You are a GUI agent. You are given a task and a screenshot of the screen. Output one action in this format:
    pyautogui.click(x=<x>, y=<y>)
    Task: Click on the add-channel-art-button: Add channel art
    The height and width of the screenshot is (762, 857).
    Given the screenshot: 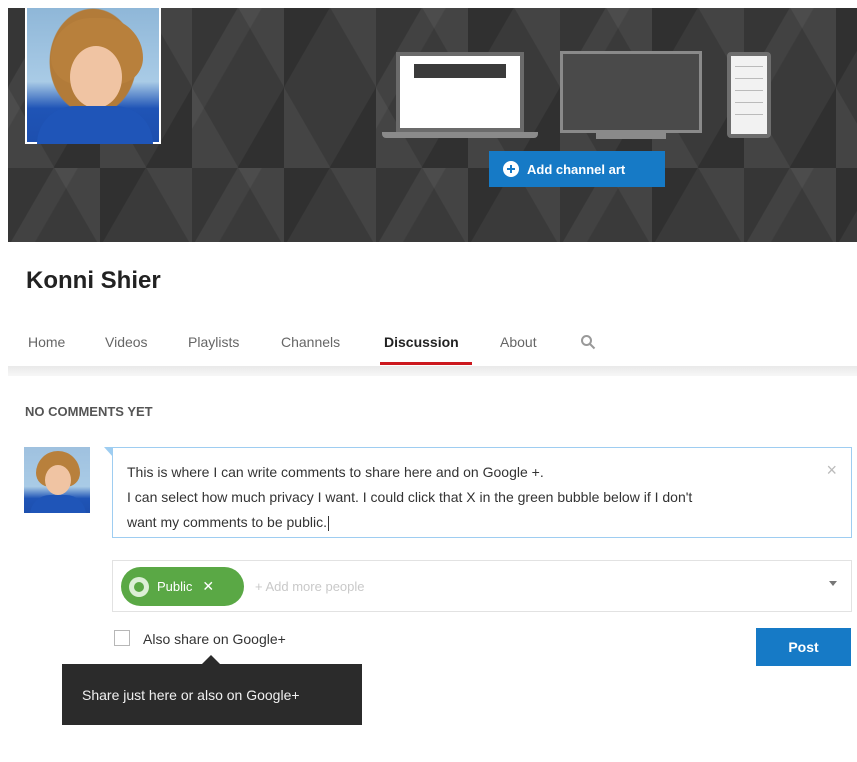 What is the action you would take?
    pyautogui.click(x=577, y=169)
    